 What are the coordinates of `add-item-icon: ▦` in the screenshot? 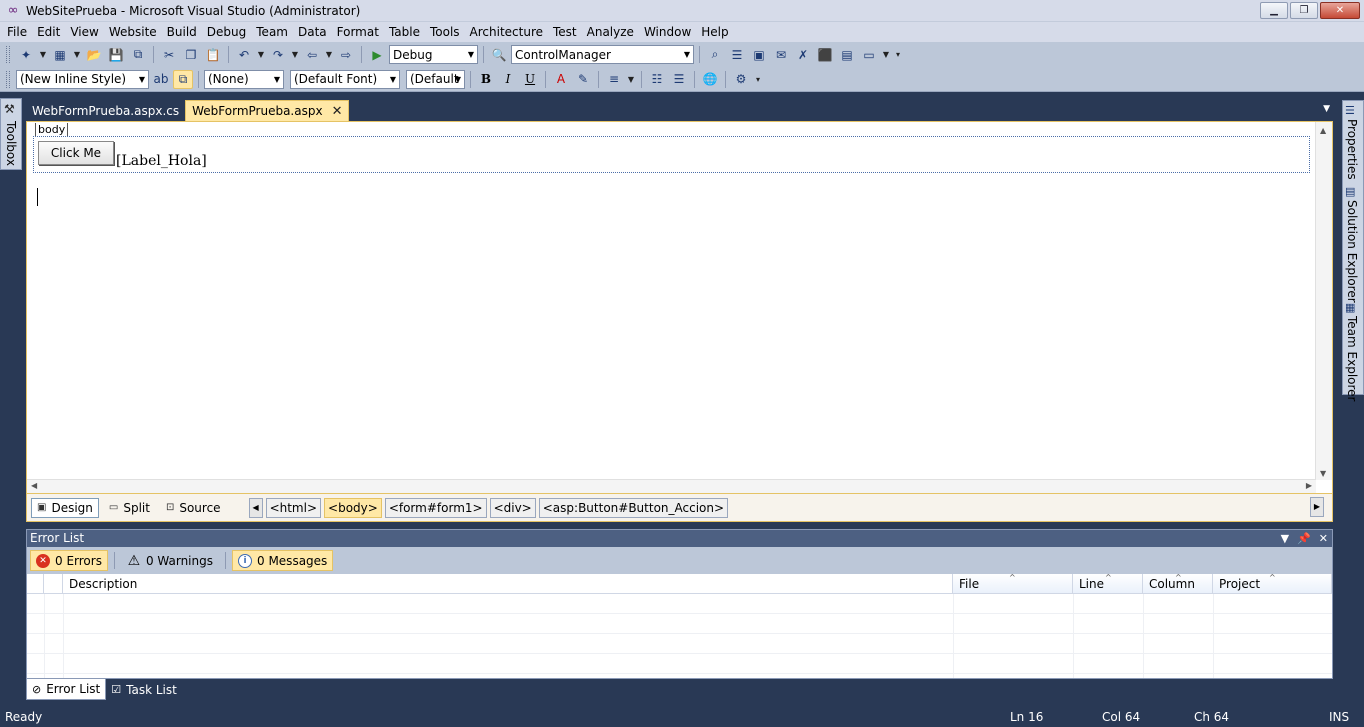 It's located at (60, 54).